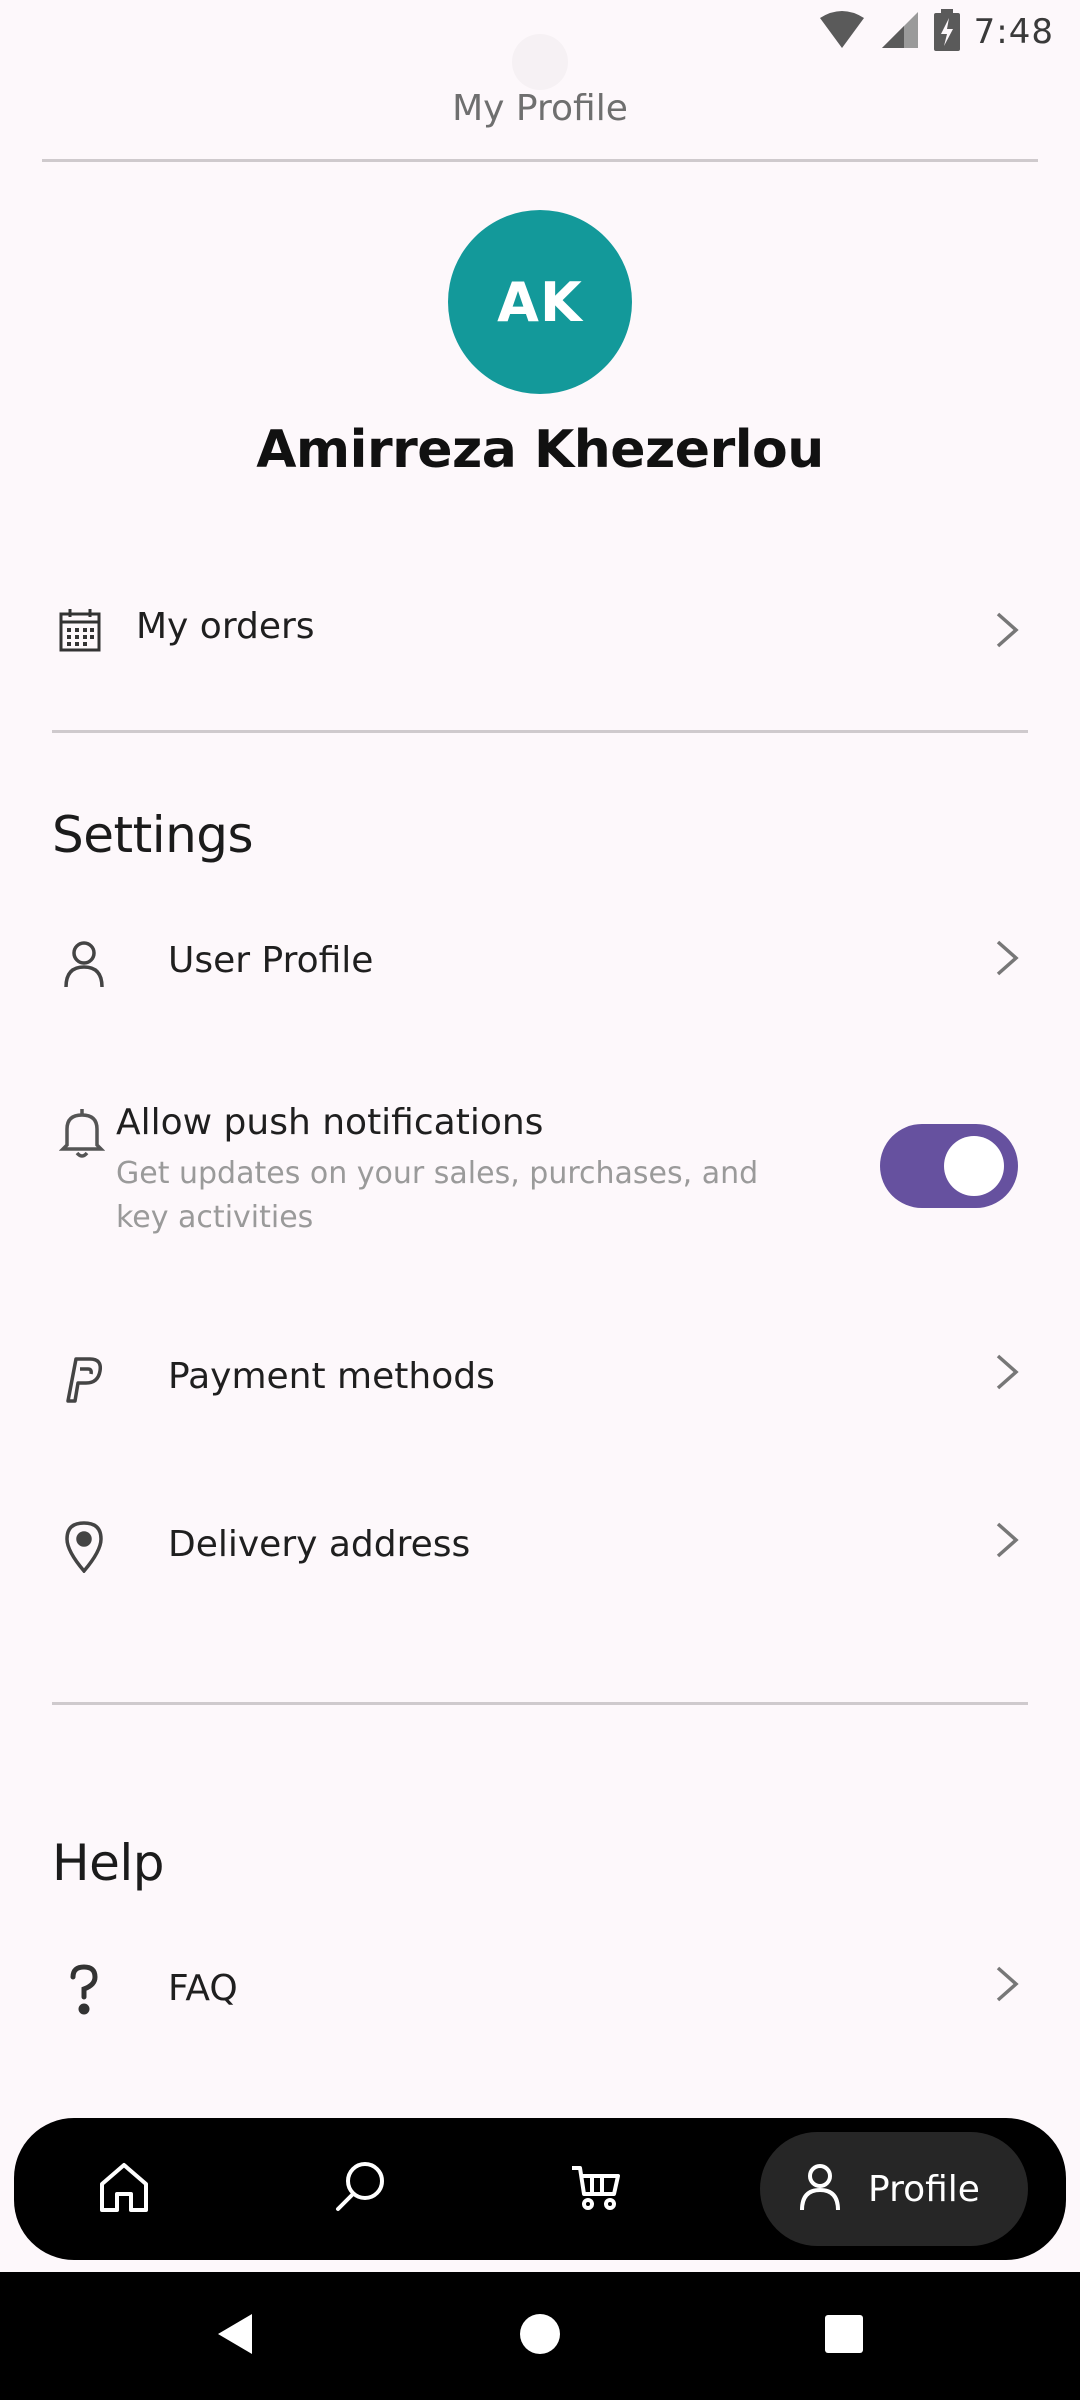  I want to click on avatar: AK, so click(540, 302).